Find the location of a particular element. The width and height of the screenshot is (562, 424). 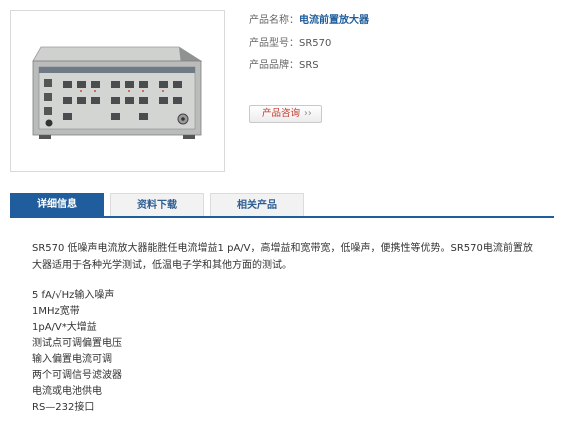

product-brand-value: SRS is located at coordinates (309, 65).